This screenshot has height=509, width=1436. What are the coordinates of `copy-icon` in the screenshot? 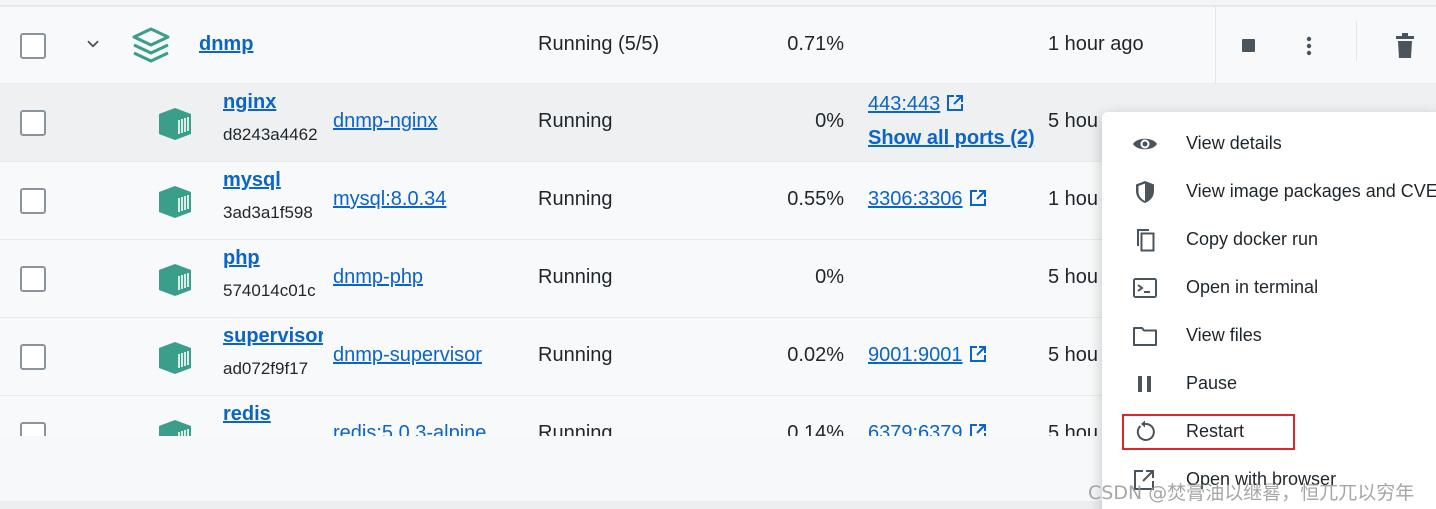 It's located at (1146, 240).